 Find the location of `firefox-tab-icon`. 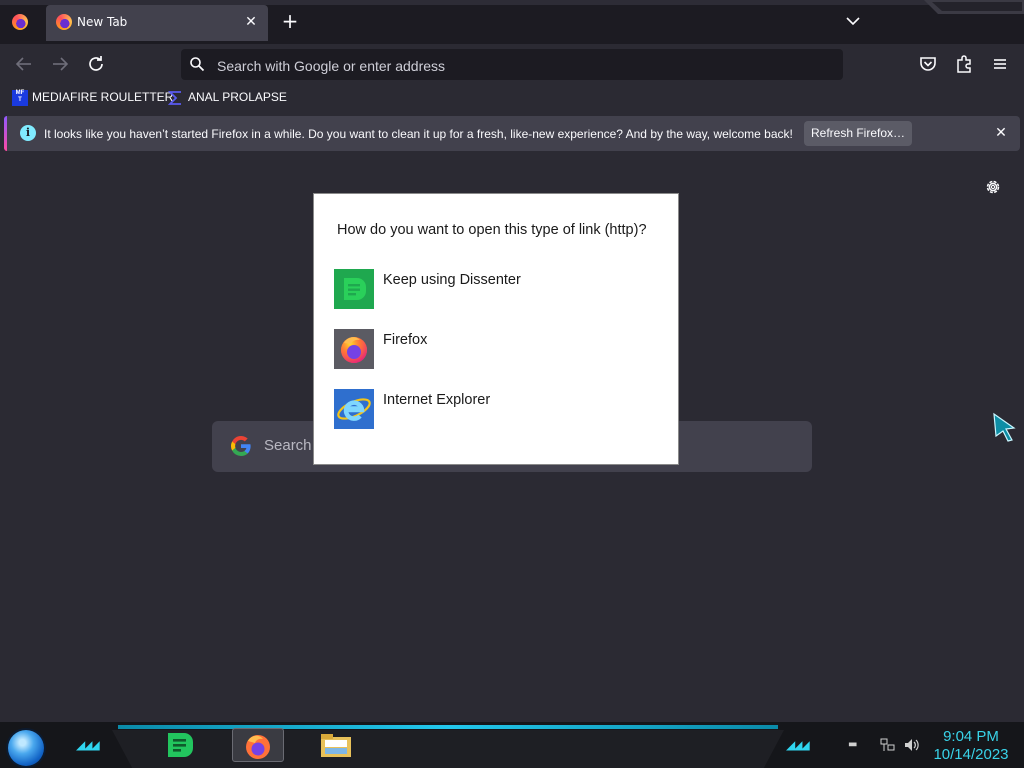

firefox-tab-icon is located at coordinates (64, 22).